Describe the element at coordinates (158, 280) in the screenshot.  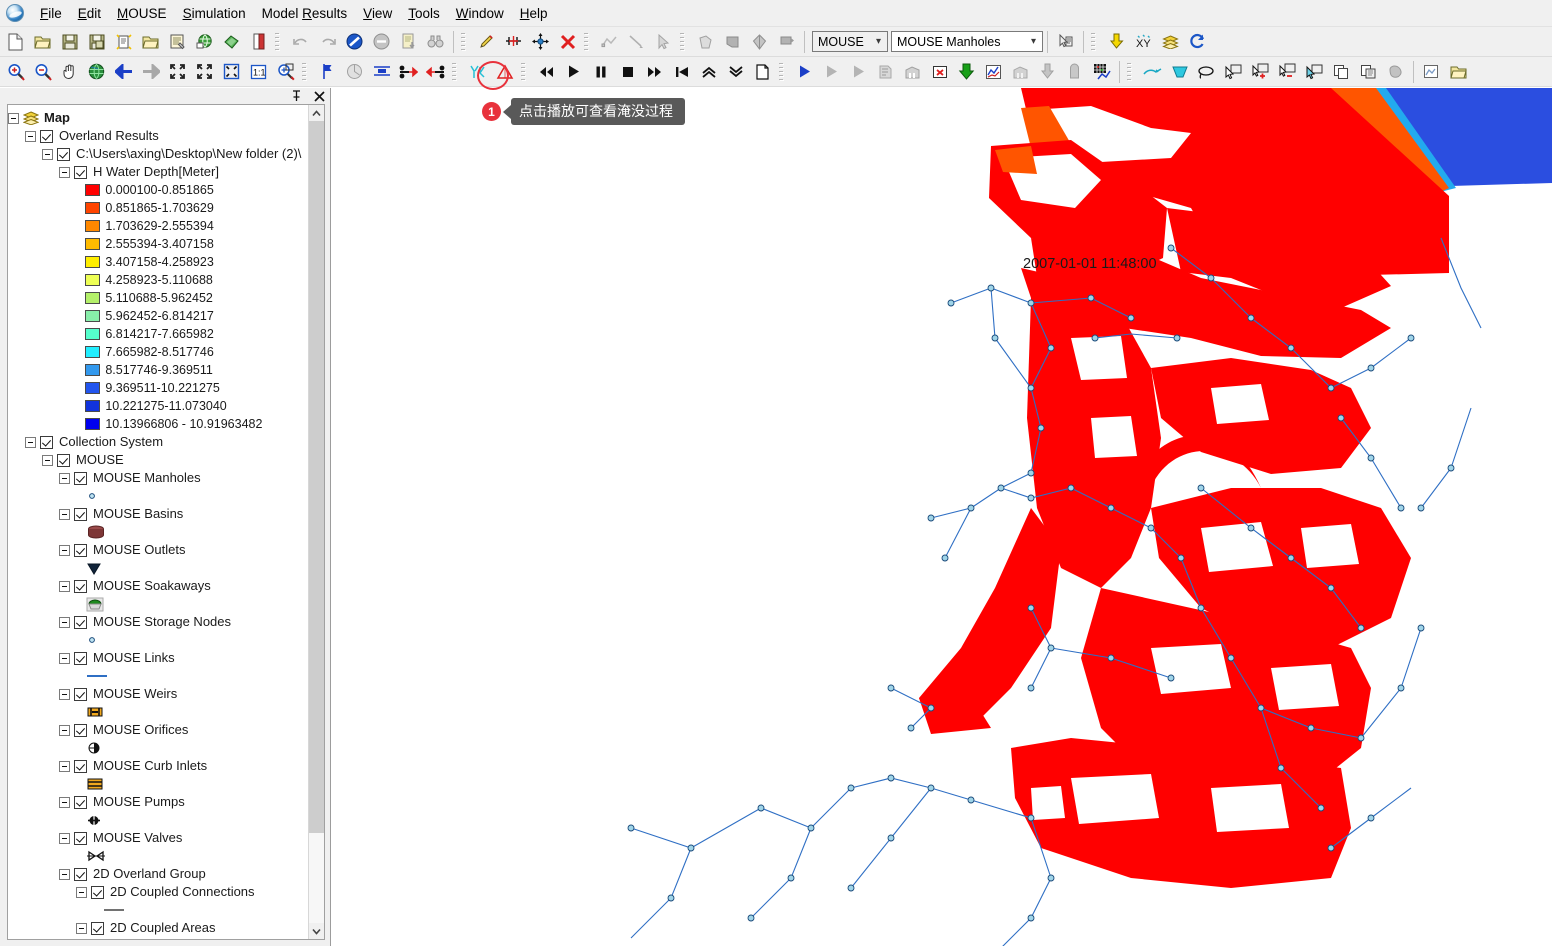
I see `legend-item: 4.258923-5.110688` at that location.